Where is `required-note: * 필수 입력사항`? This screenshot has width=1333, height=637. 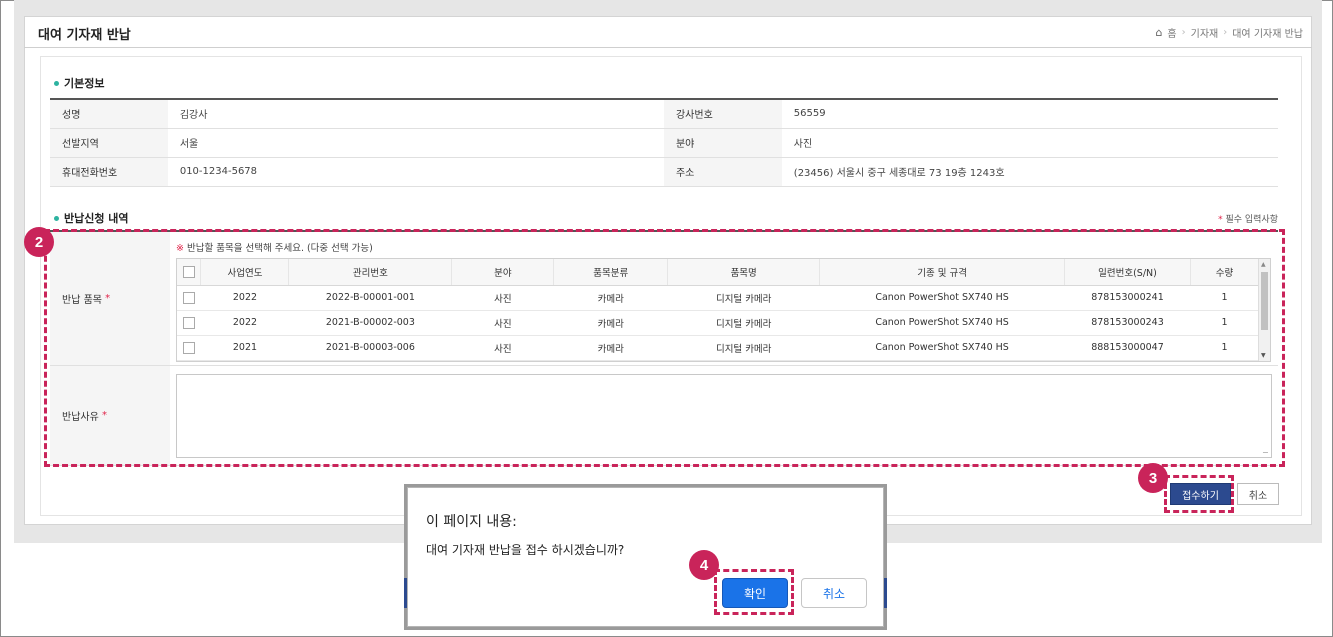 required-note: * 필수 입력사항 is located at coordinates (1248, 218).